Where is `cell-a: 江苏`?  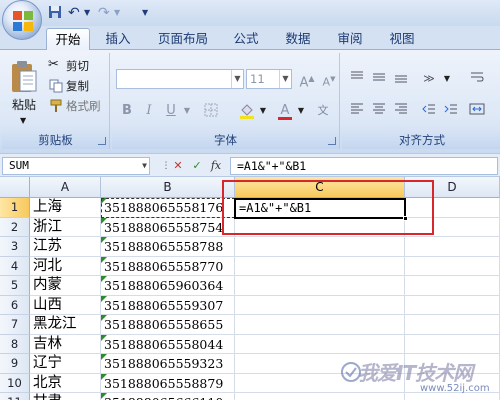 cell-a: 江苏 is located at coordinates (65, 247).